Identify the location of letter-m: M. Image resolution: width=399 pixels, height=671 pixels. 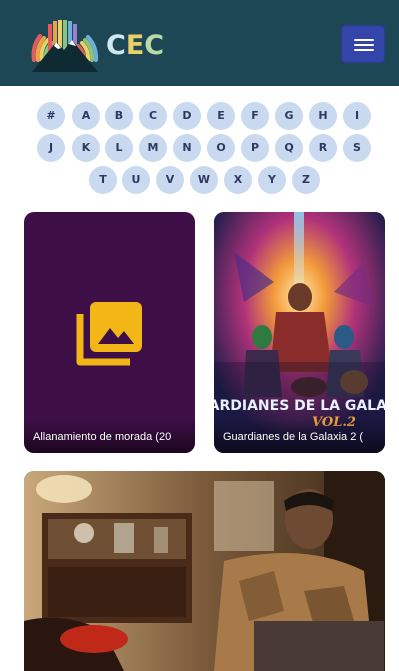
(153, 148).